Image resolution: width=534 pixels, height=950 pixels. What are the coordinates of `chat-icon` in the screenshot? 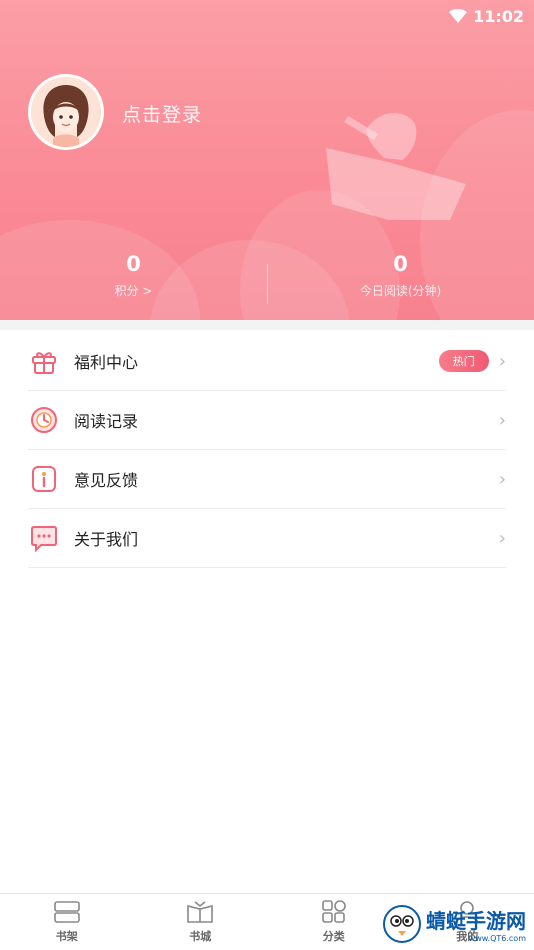 It's located at (44, 538).